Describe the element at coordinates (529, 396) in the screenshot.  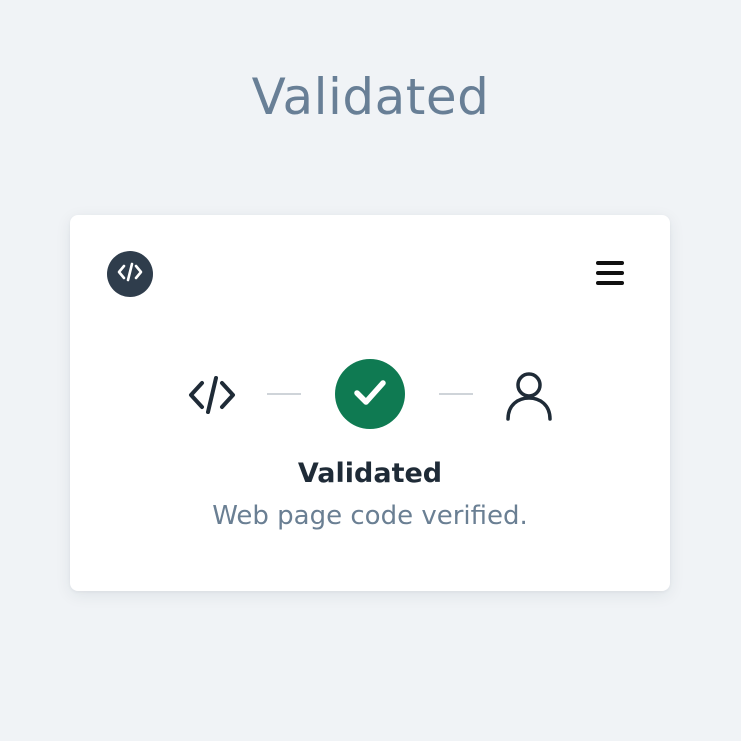
I see `step-user` at that location.